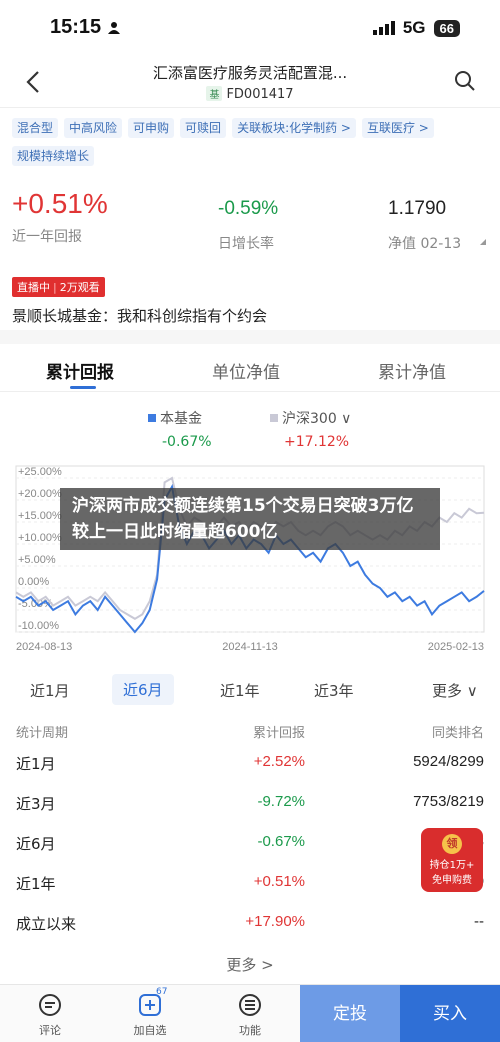 The image size is (500, 1042). Describe the element at coordinates (456, 647) in the screenshot. I see `x-tick-label: 2025-02-13` at that location.